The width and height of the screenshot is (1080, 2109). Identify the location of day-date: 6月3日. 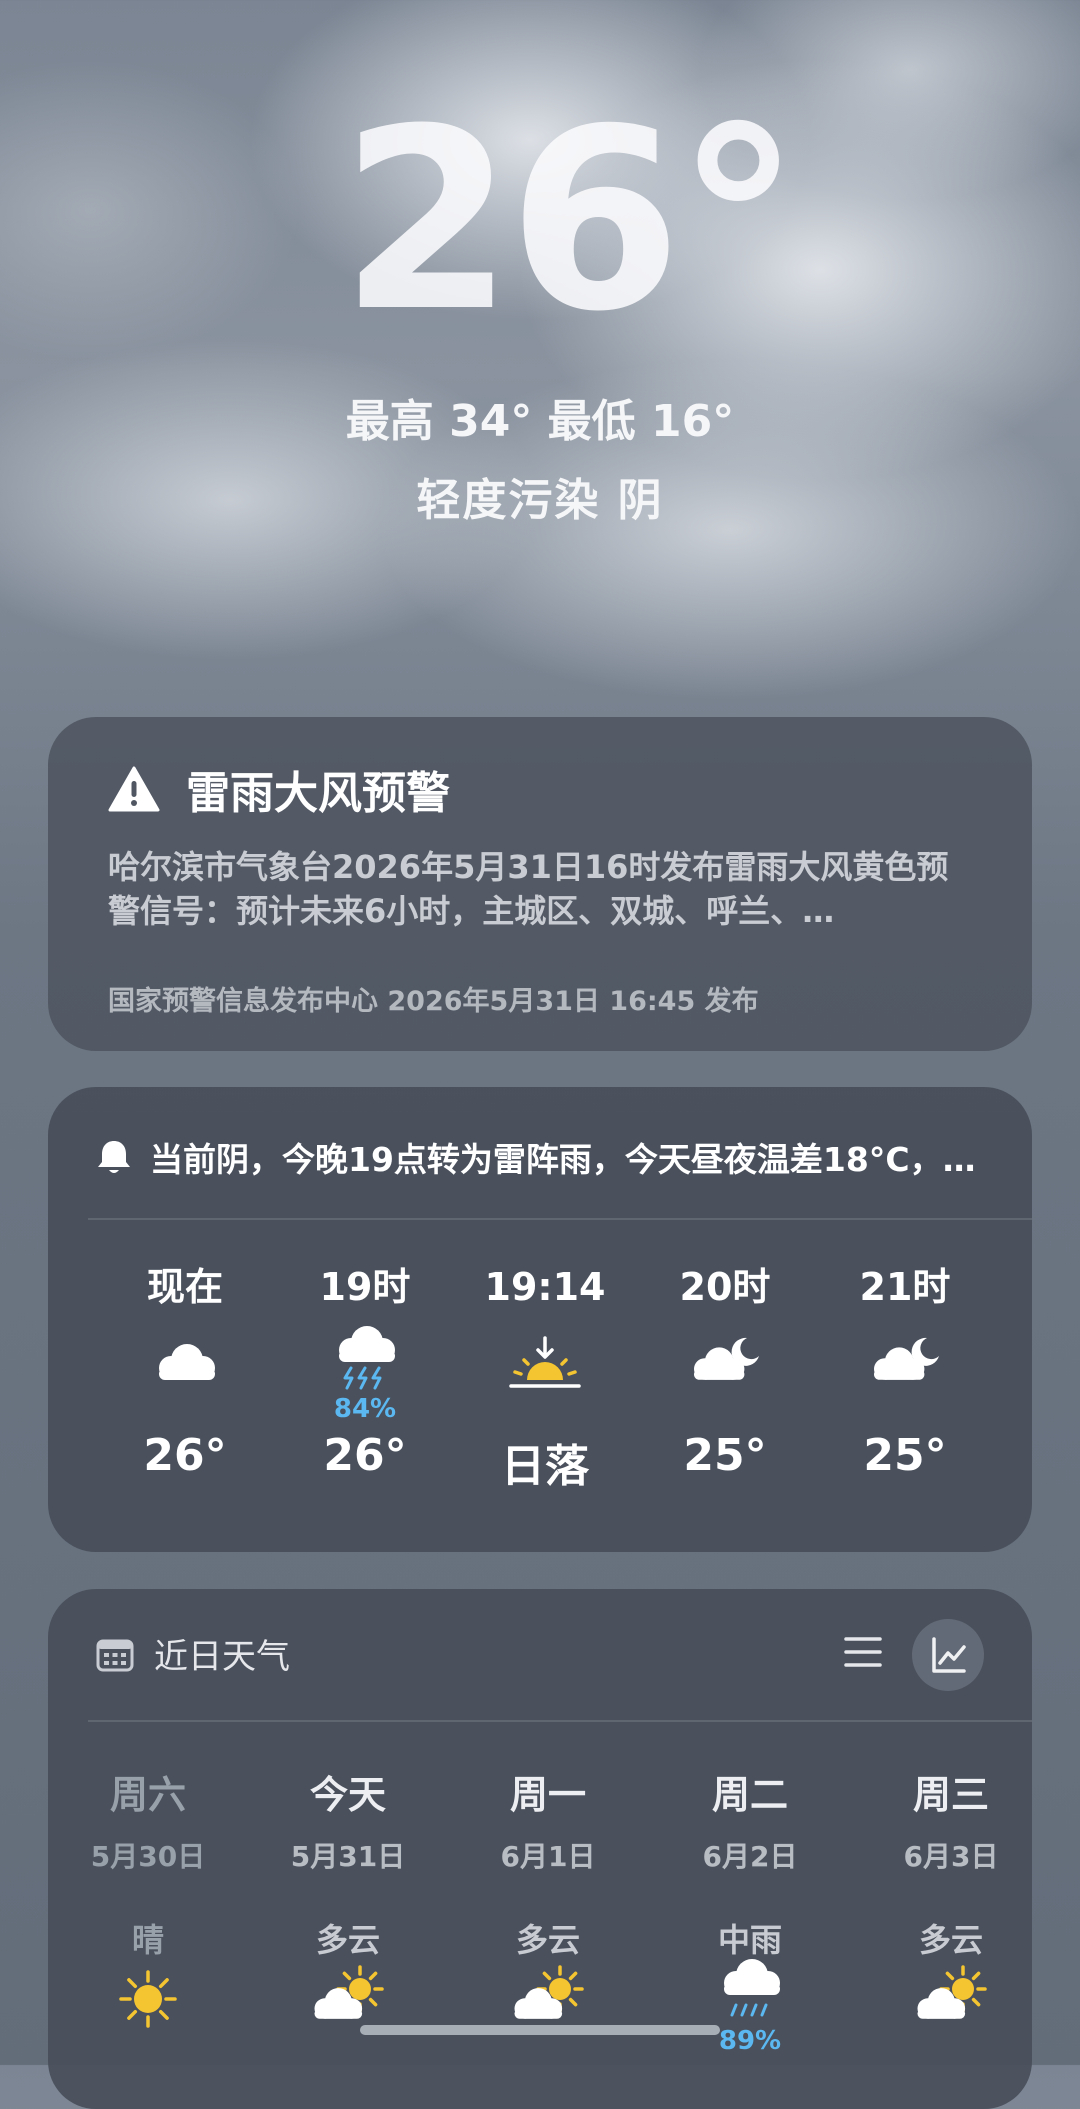
(951, 1856).